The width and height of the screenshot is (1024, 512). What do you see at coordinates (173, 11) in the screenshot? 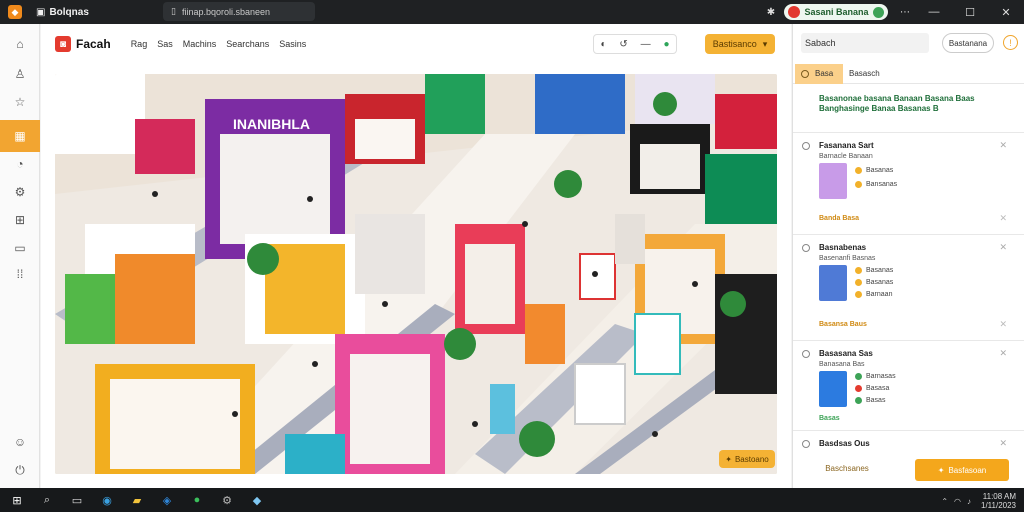
I see `page-icon: ▯` at bounding box center [173, 11].